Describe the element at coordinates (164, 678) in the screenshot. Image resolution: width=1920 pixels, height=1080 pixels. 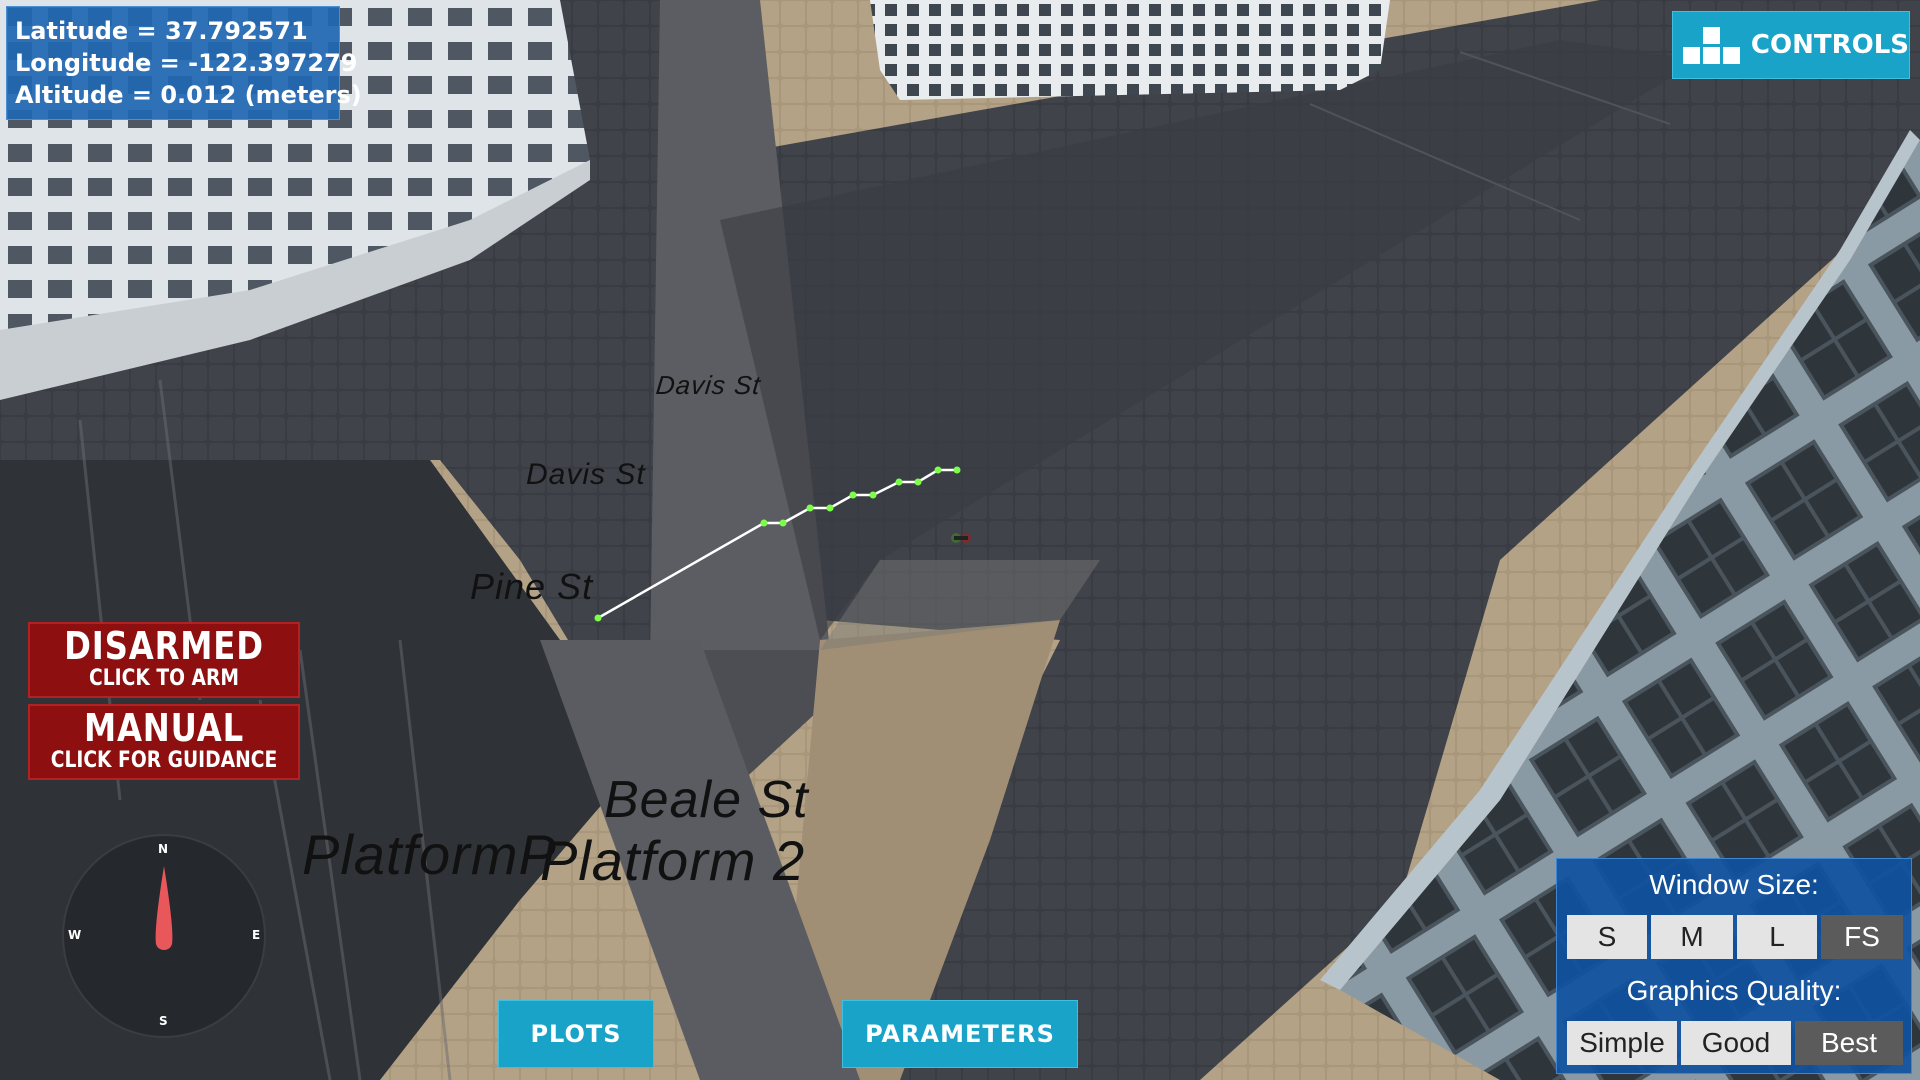
I see `arm-status-subtitle: CLICK TO ARM` at that location.